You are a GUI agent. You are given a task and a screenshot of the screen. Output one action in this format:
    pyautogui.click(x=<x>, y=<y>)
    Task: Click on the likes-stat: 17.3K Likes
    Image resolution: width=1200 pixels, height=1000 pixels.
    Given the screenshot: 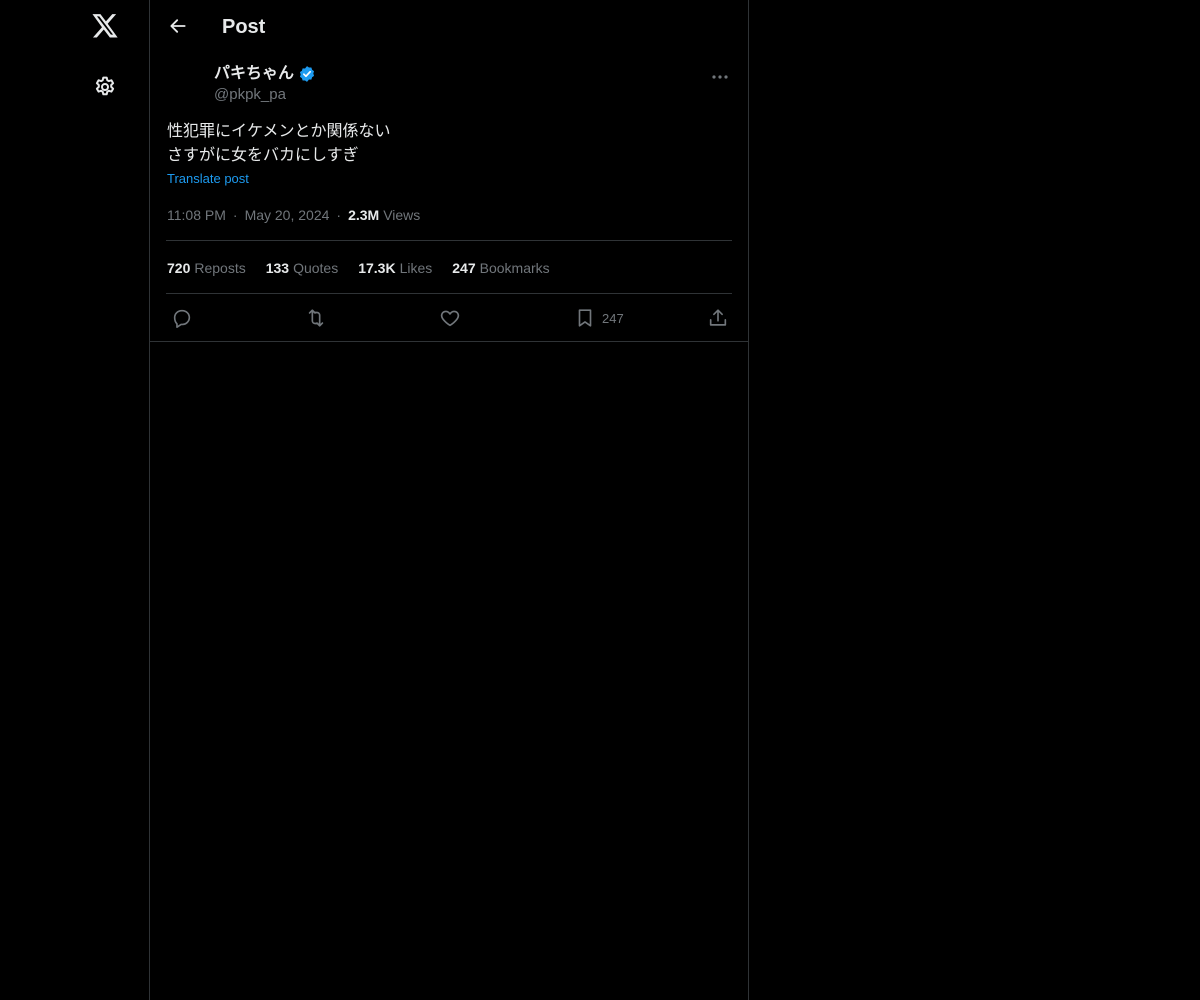 What is the action you would take?
    pyautogui.click(x=395, y=268)
    